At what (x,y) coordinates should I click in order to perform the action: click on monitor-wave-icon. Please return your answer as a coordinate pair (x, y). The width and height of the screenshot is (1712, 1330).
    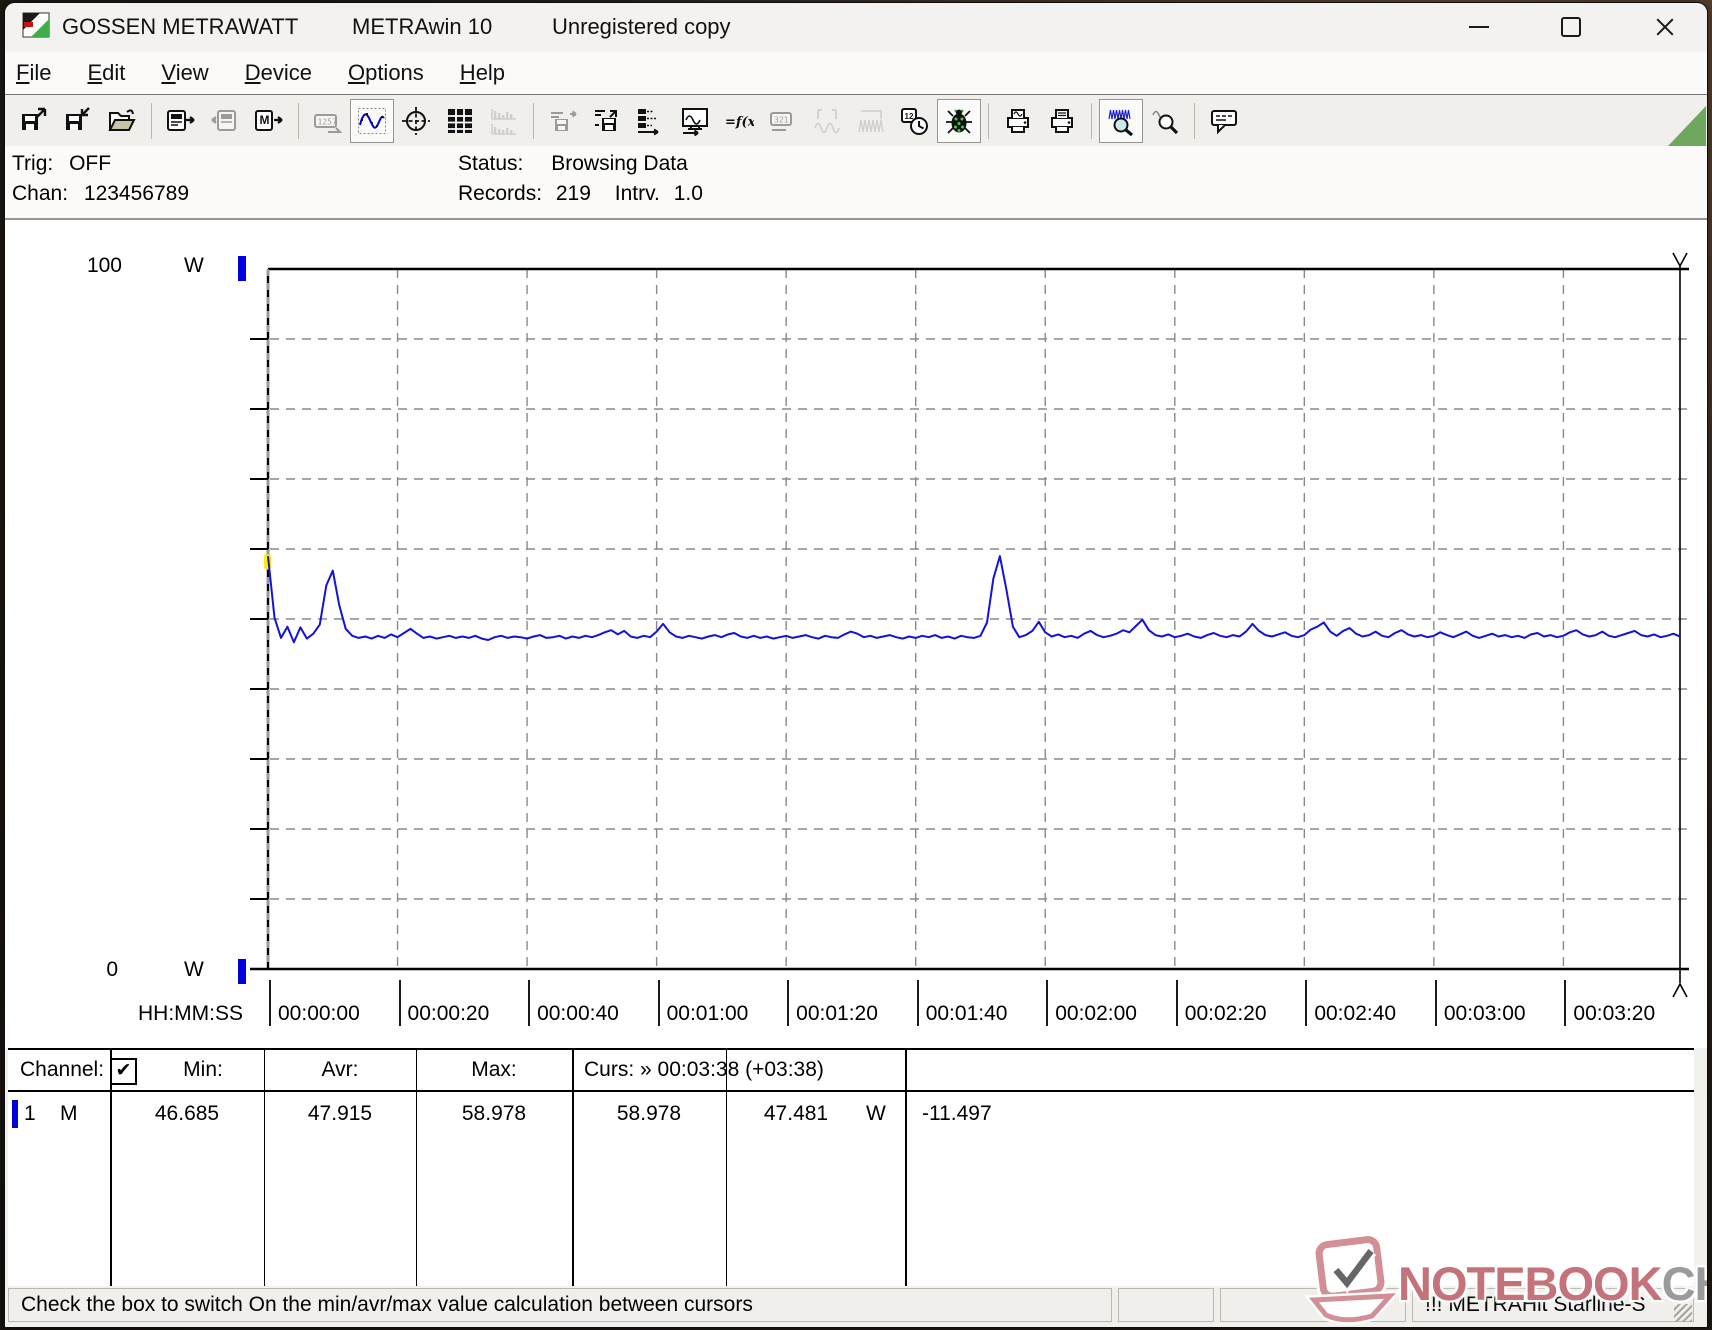
    Looking at the image, I should click on (695, 121).